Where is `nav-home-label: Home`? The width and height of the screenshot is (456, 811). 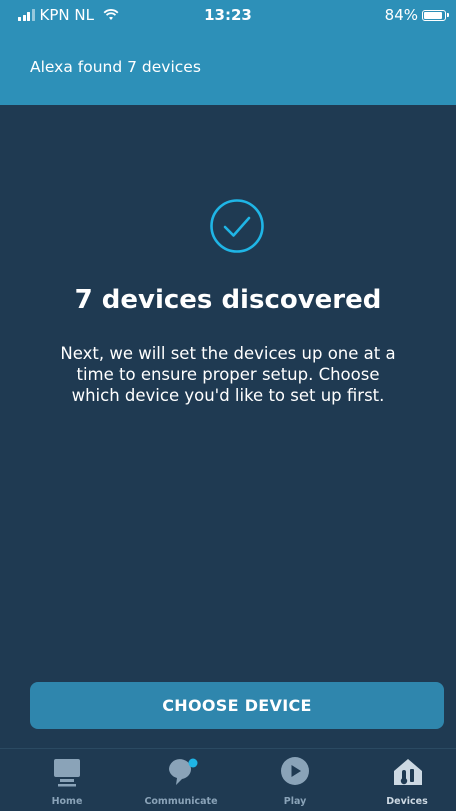 nav-home-label: Home is located at coordinates (67, 801).